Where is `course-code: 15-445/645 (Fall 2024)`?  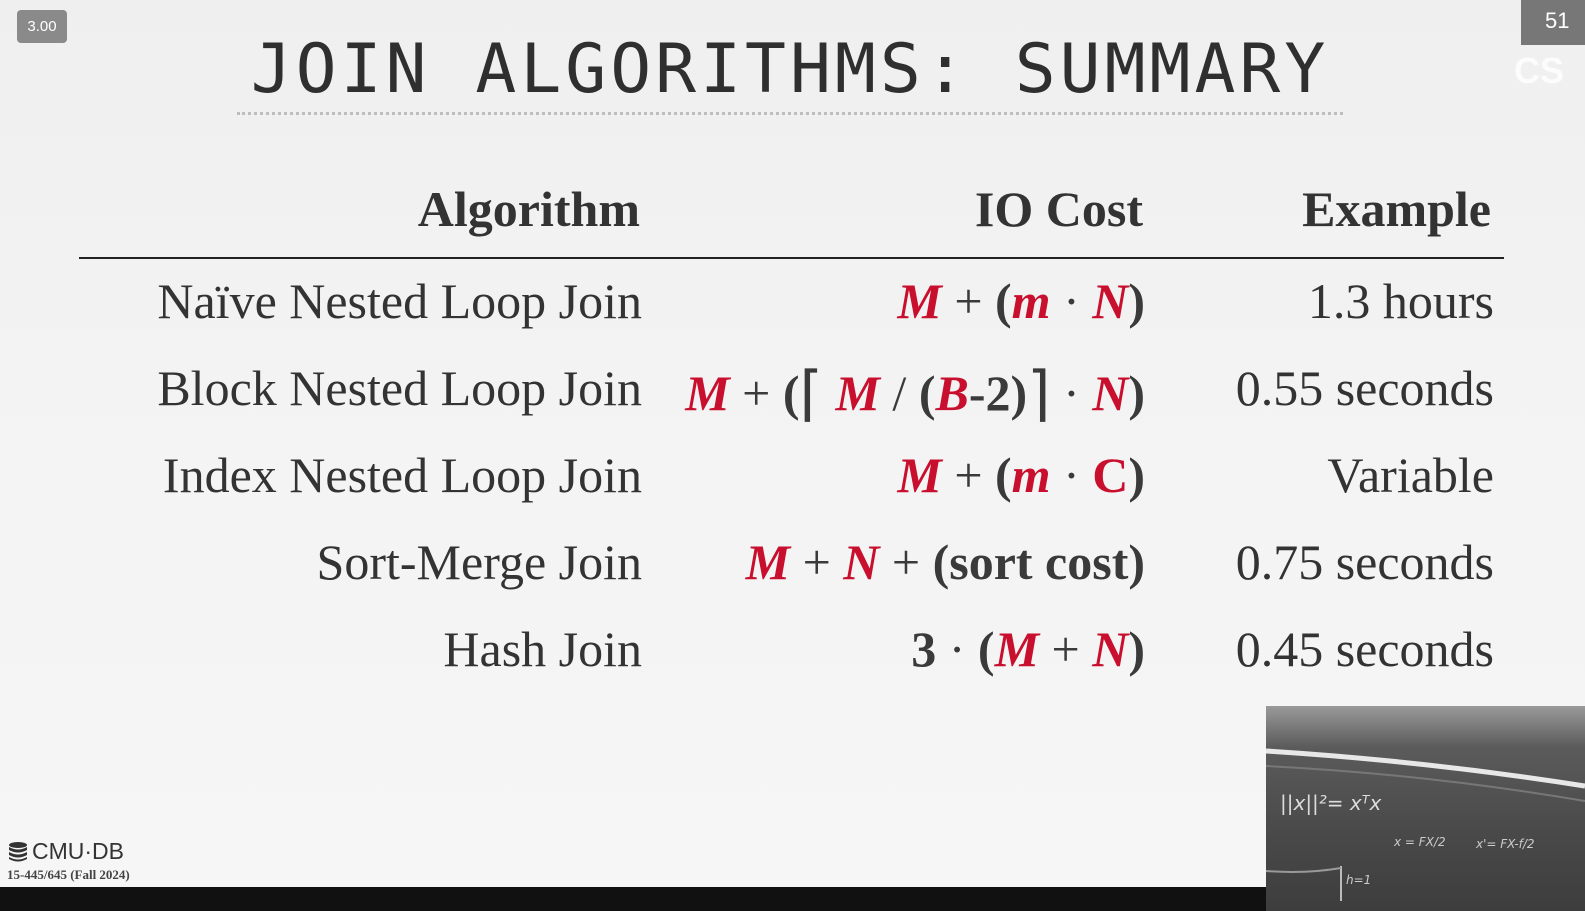
course-code: 15-445/645 (Fall 2024) is located at coordinates (68, 874).